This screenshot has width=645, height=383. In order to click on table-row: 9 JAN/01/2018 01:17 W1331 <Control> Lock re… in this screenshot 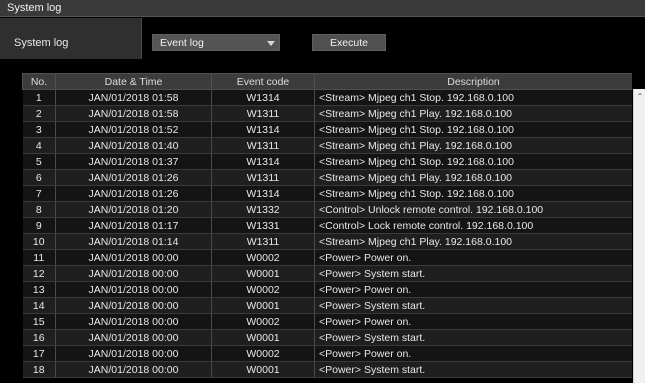, I will do `click(327, 225)`.